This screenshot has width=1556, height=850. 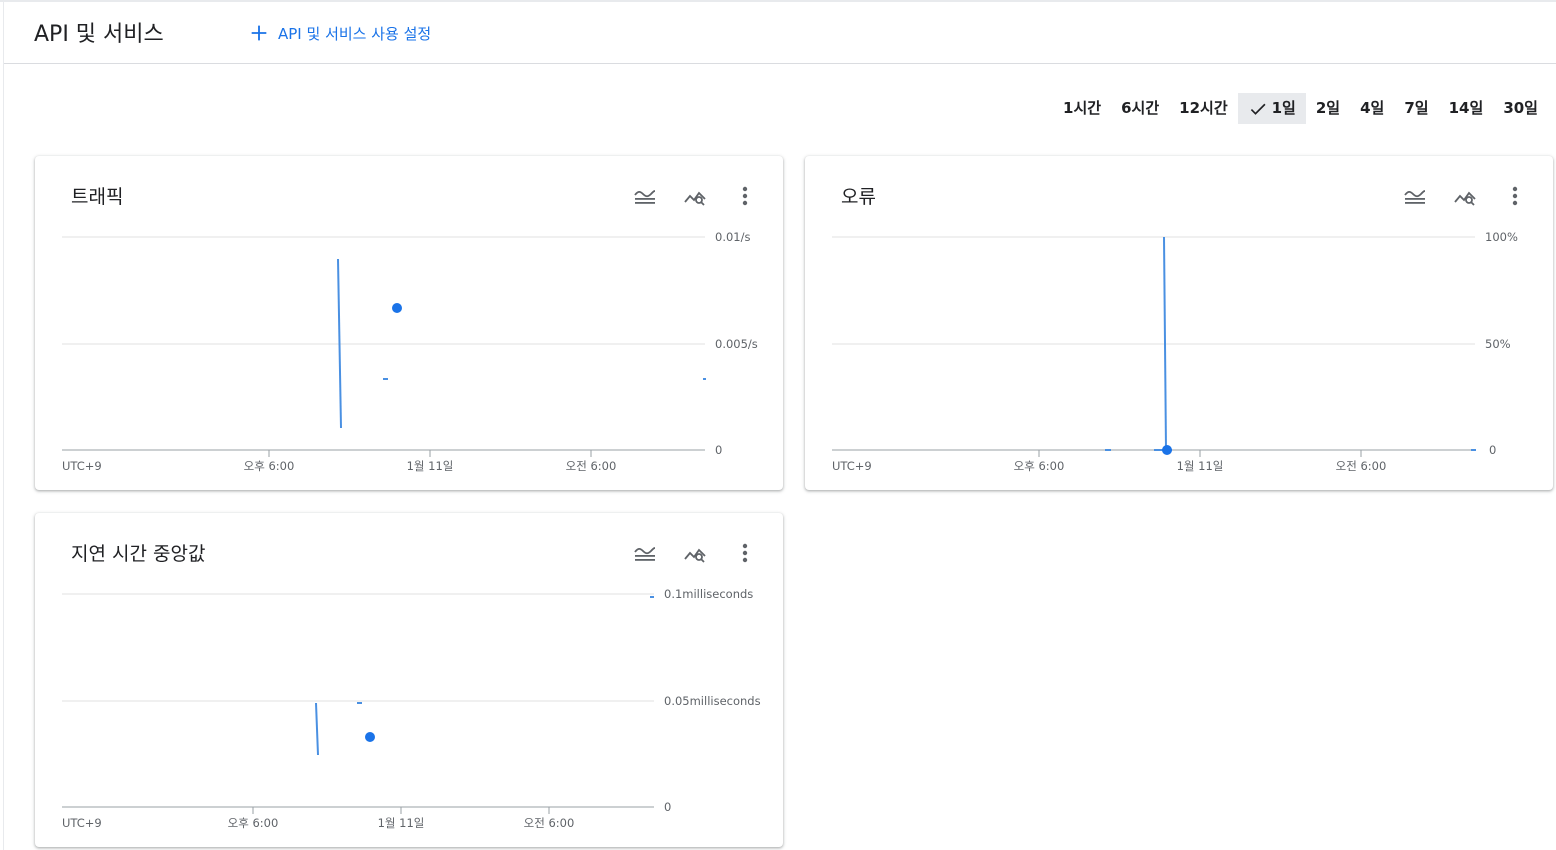 What do you see at coordinates (780, 33) in the screenshot?
I see `page-header: API 및 서비스 API 및 서비스 사용 설정` at bounding box center [780, 33].